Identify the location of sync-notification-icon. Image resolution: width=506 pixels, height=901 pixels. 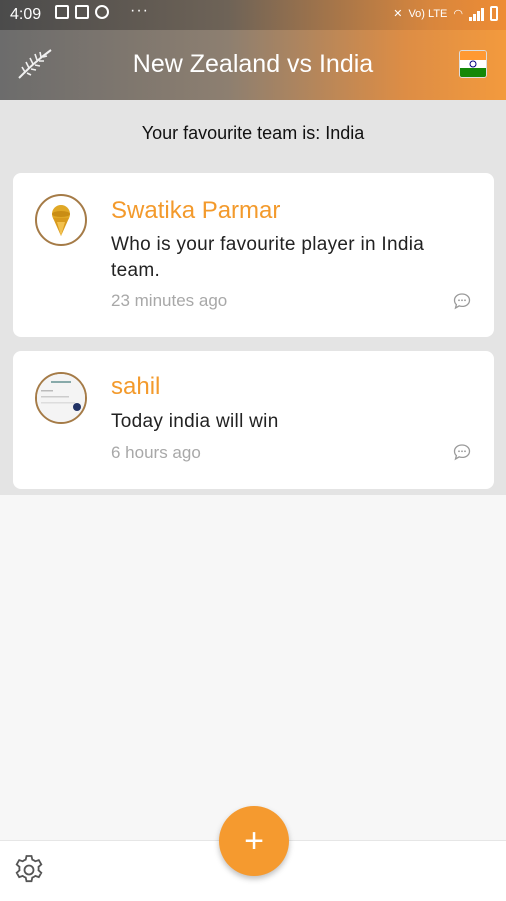
(102, 12).